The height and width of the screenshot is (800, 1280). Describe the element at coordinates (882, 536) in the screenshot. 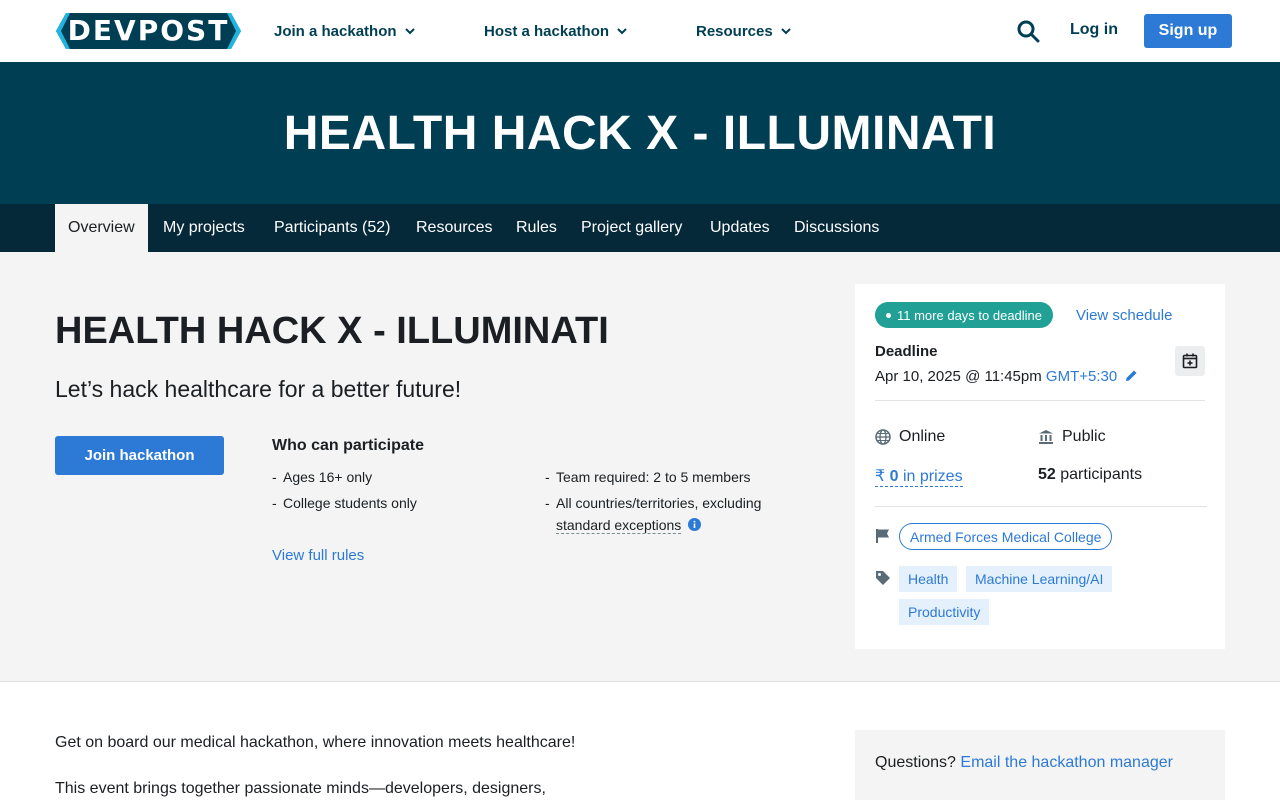

I see `flag-icon` at that location.